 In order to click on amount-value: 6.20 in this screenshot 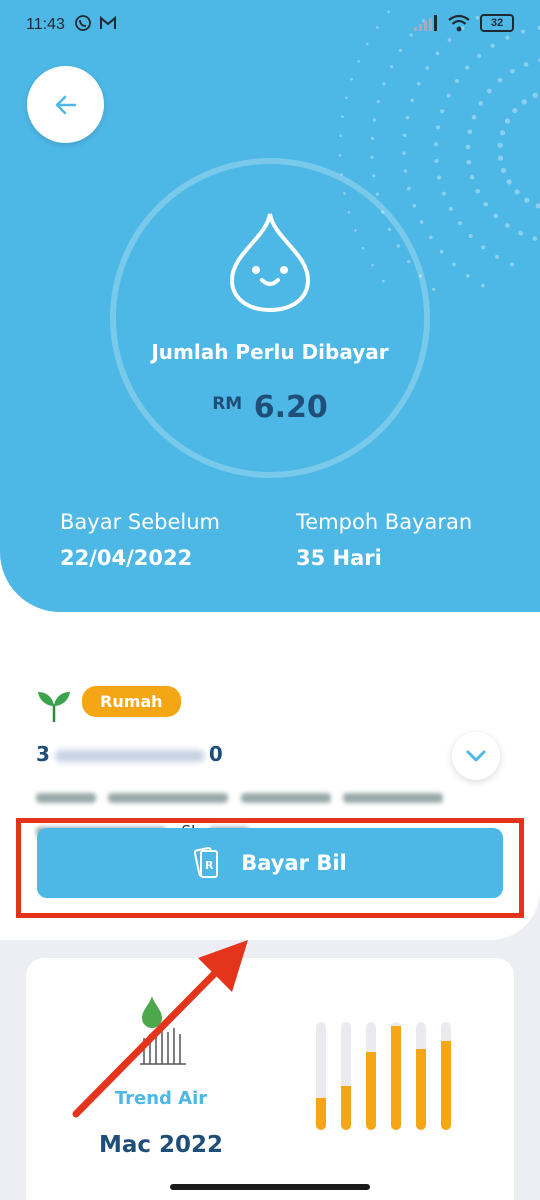, I will do `click(290, 407)`.